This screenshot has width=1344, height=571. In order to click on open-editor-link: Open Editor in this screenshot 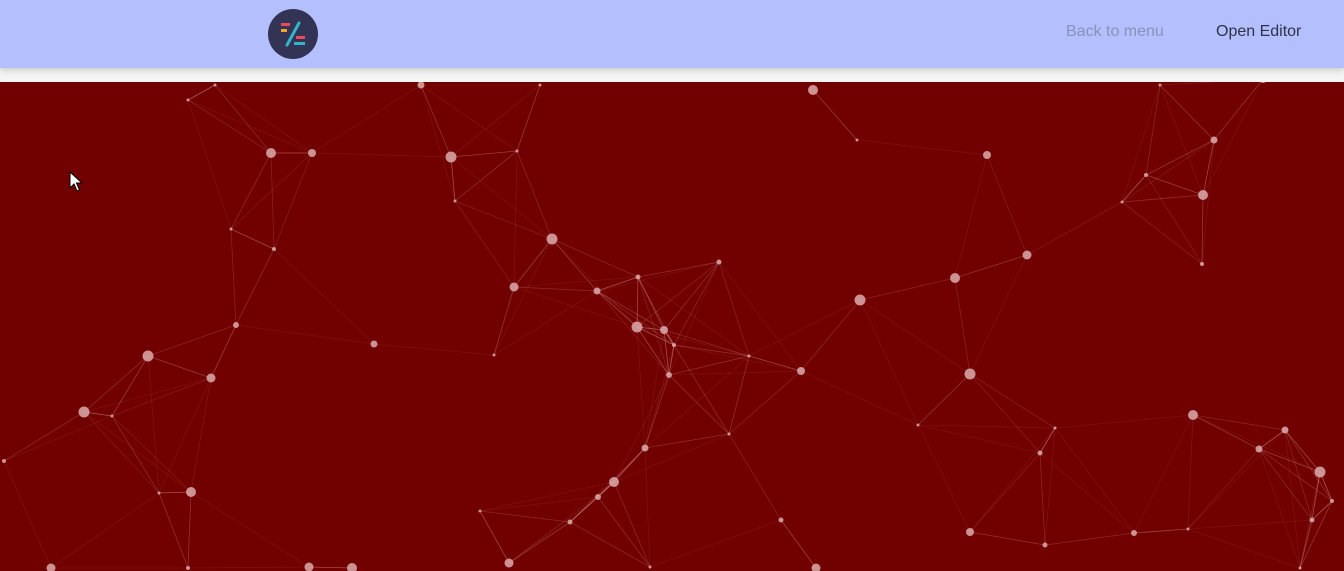, I will do `click(1258, 32)`.